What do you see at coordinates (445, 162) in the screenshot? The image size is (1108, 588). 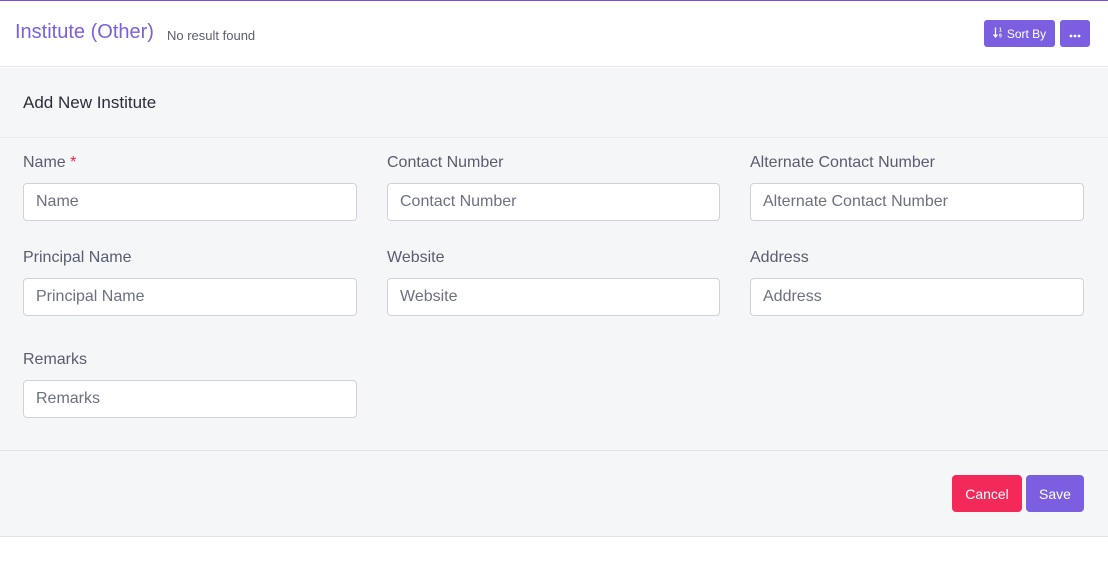 I see `contact-number-label: Contact Number` at bounding box center [445, 162].